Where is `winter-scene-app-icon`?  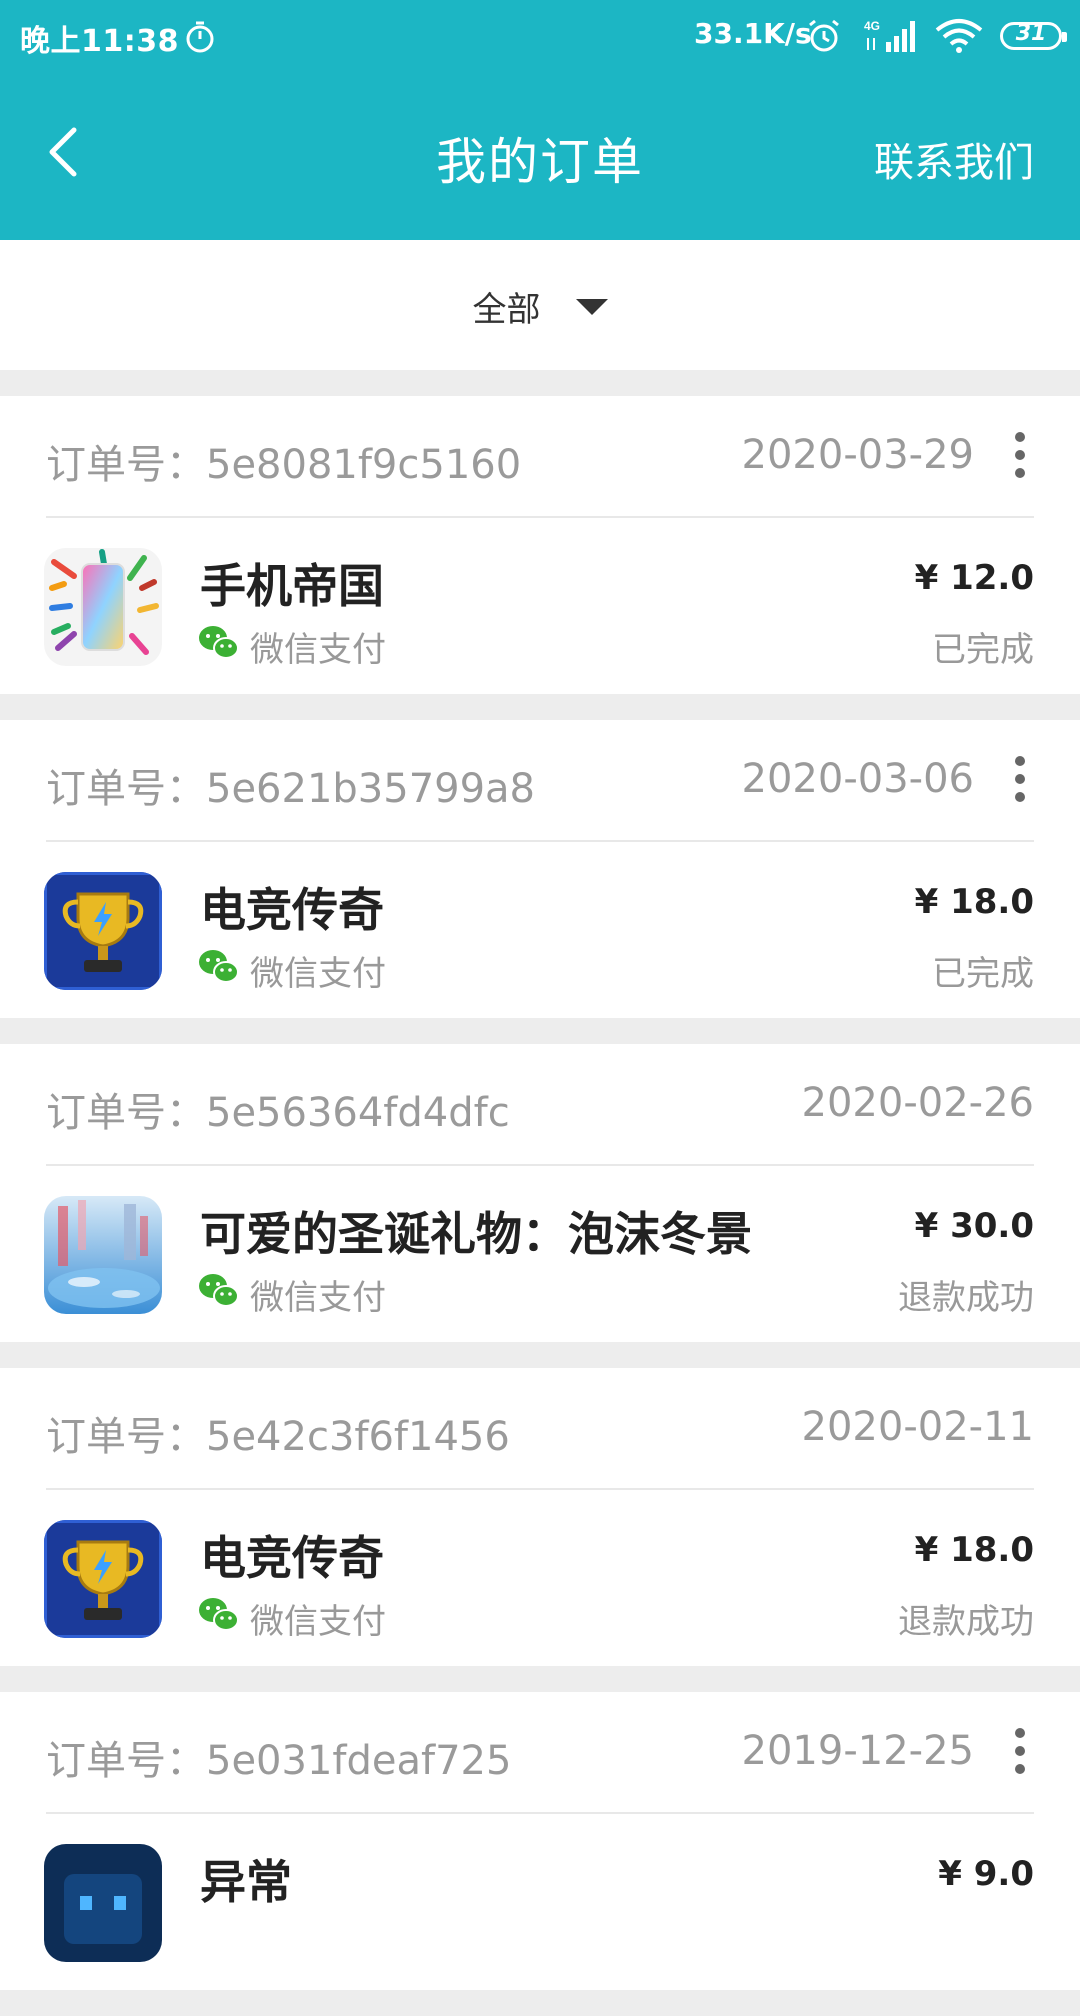
winter-scene-app-icon is located at coordinates (103, 1255).